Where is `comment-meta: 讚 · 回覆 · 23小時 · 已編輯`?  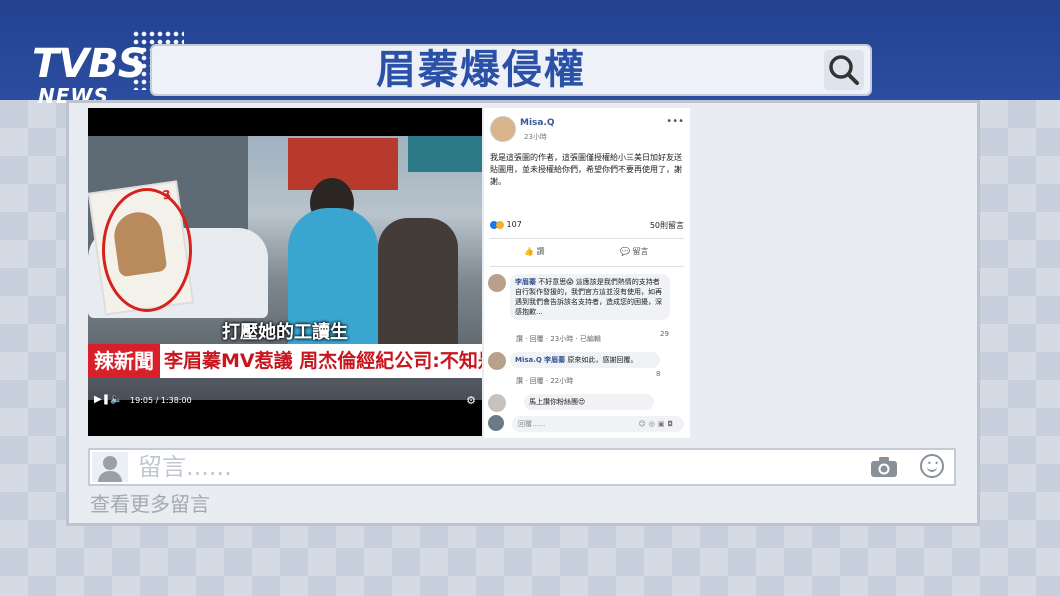 comment-meta: 讚 · 回覆 · 23小時 · 已編輯 is located at coordinates (558, 339).